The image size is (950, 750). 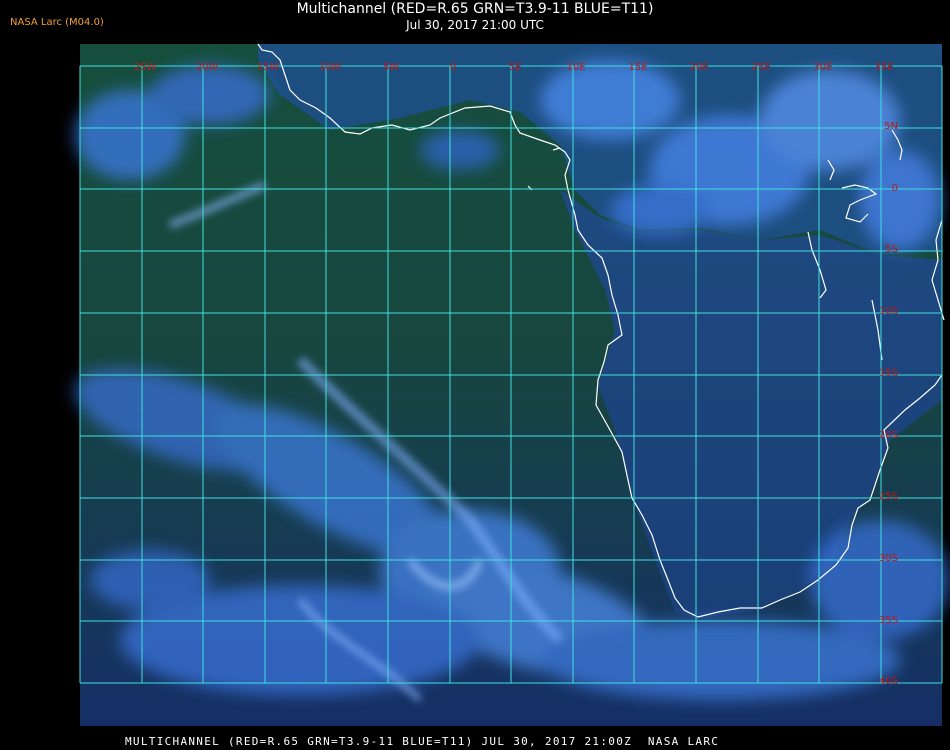 What do you see at coordinates (207, 67) in the screenshot?
I see `lon-label: 20W` at bounding box center [207, 67].